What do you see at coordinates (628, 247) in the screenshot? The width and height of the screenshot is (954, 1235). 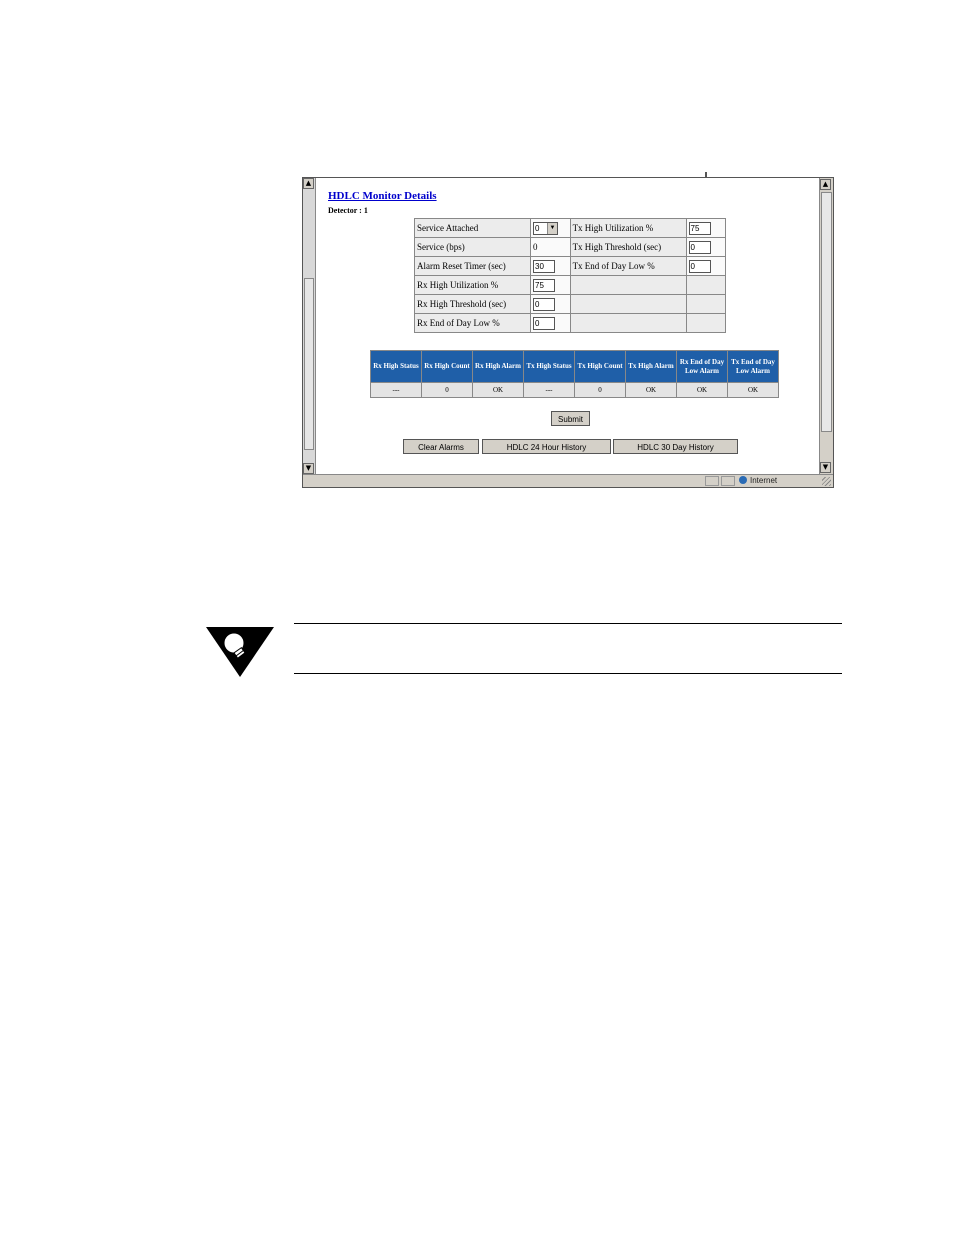 I see `setting-label: Tx High Threshold (sec)` at bounding box center [628, 247].